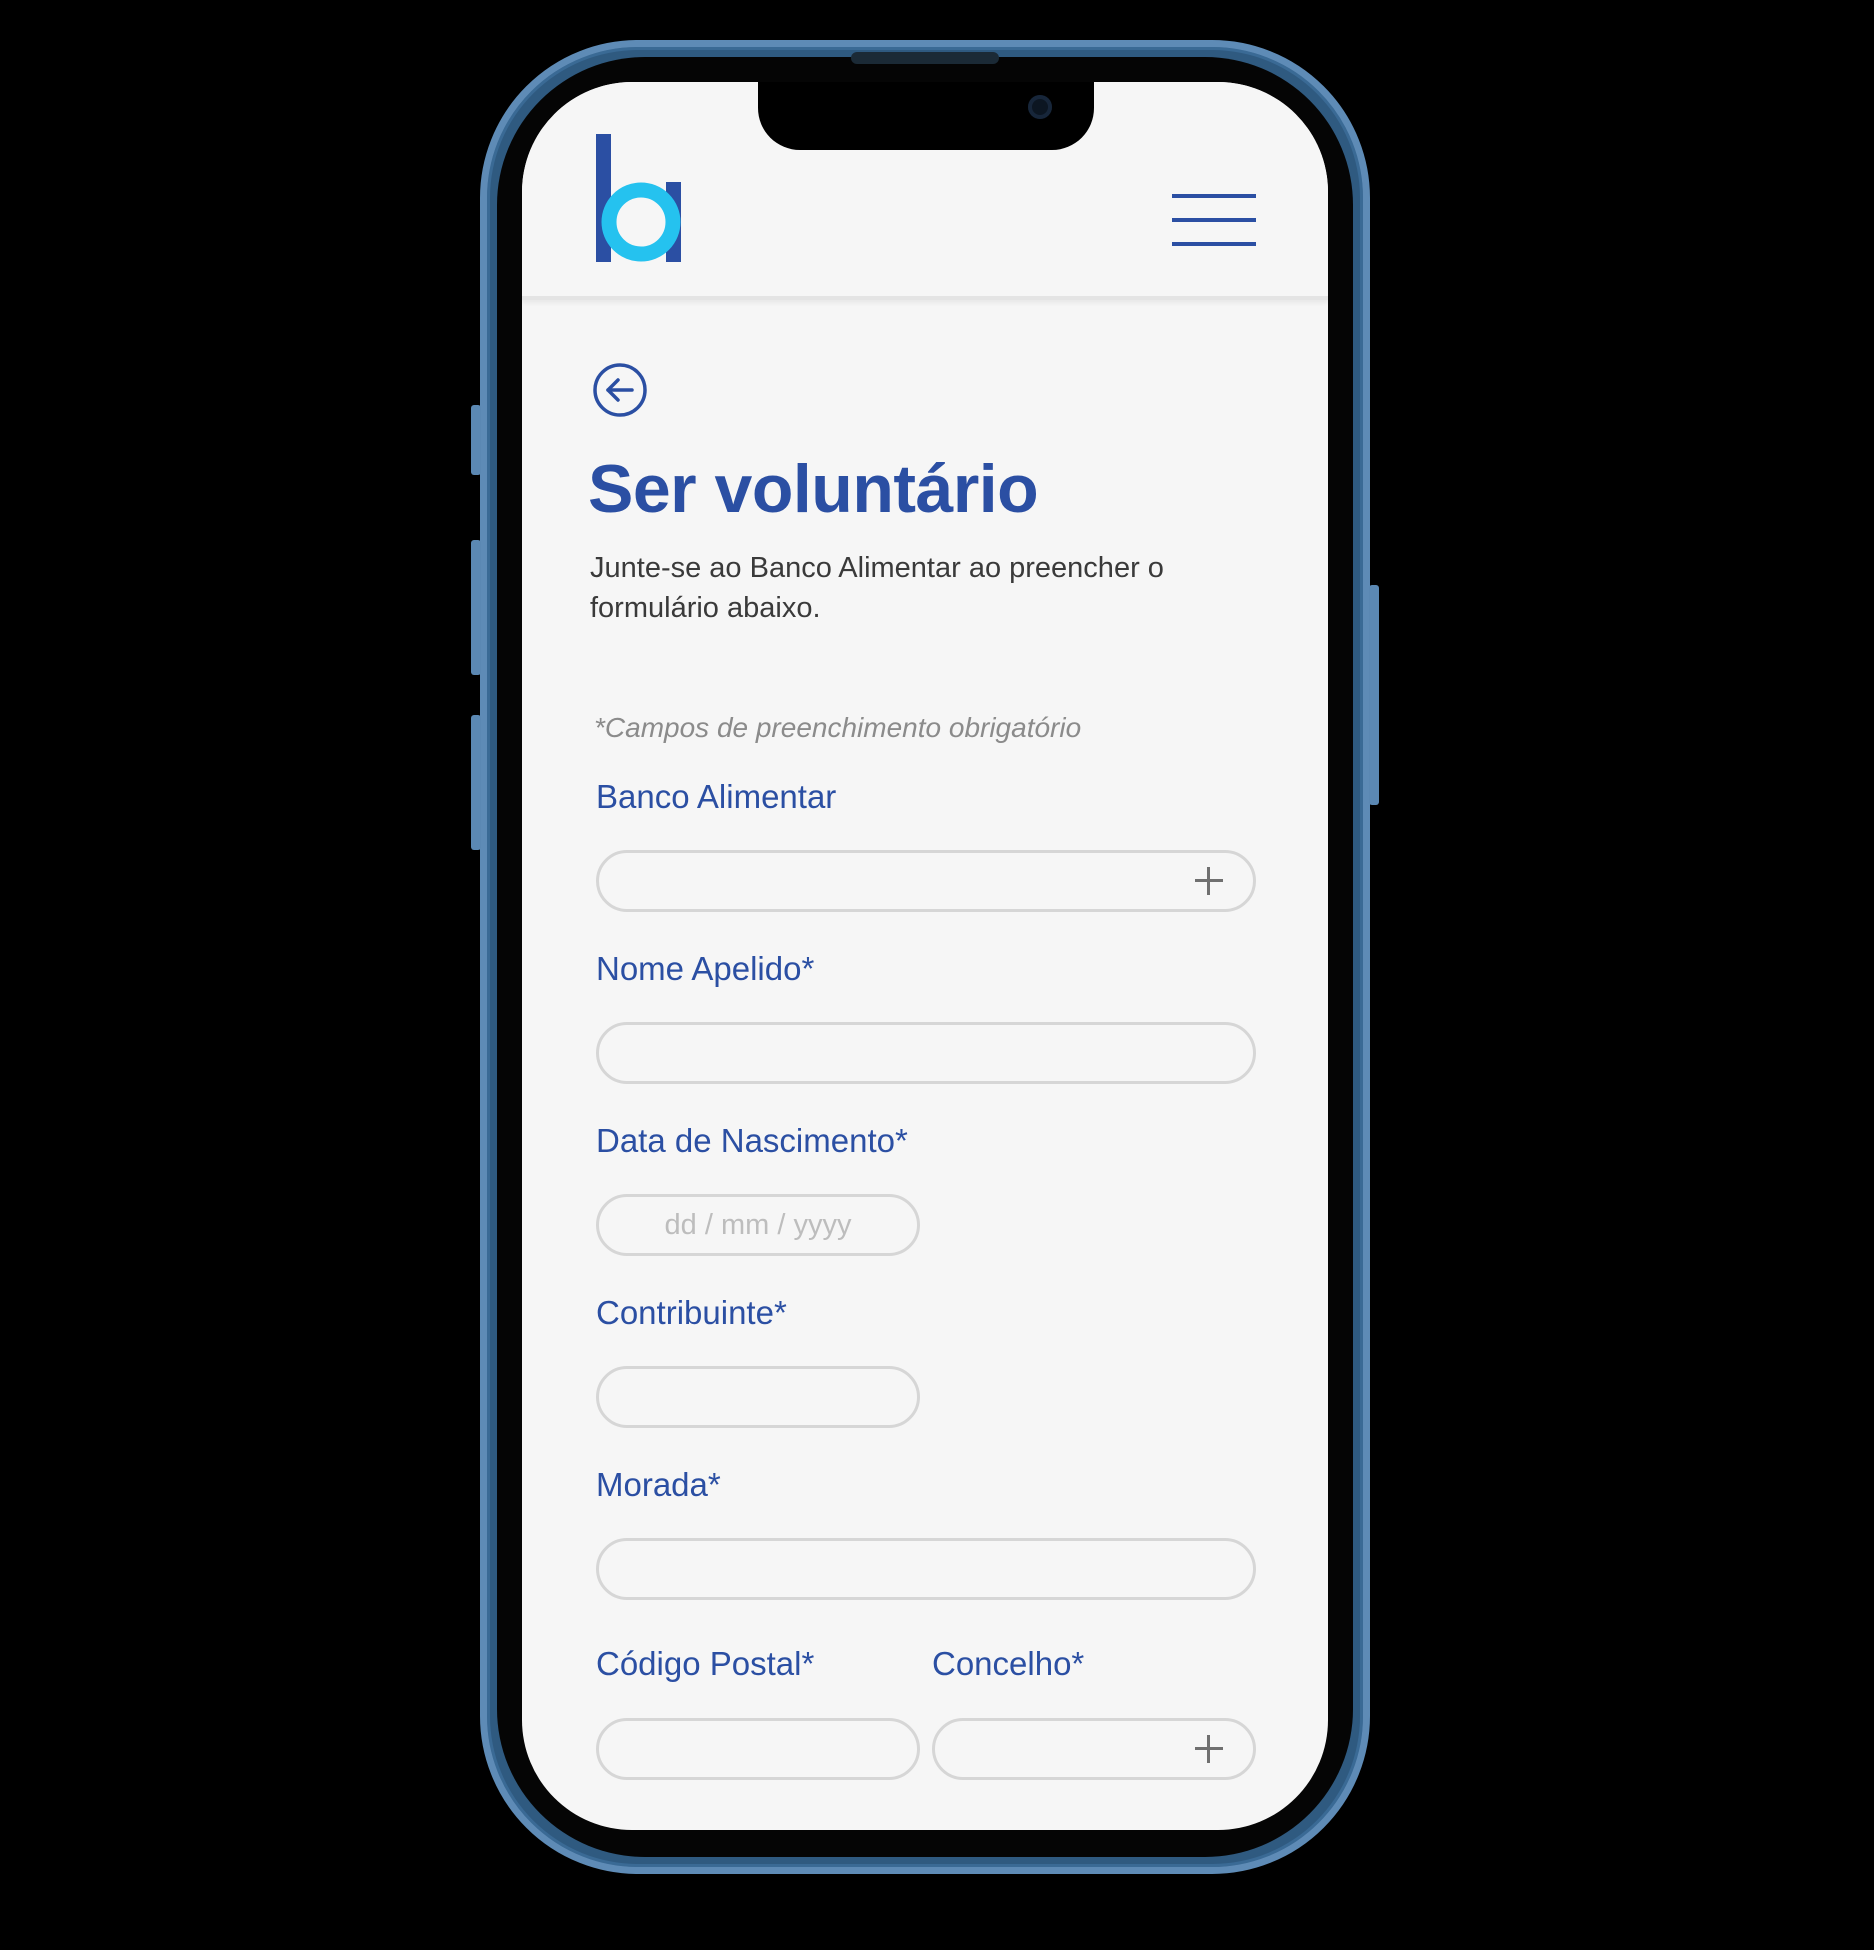 The image size is (1874, 1950). I want to click on power-button, so click(1374, 695).